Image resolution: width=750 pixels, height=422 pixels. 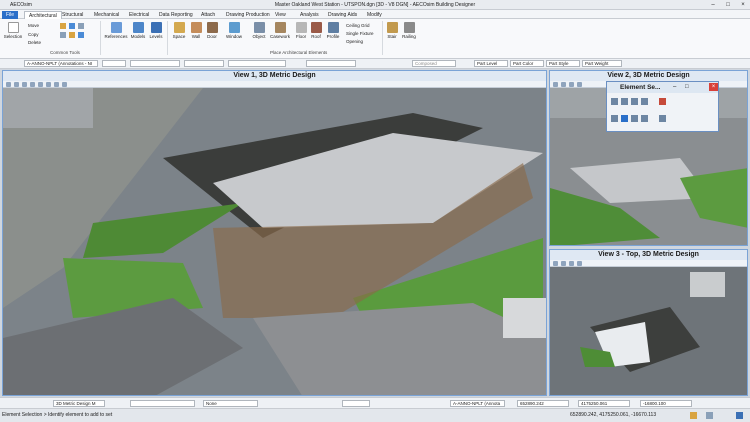 I want to click on tab-drawing-aids: Drawing Aids, so click(x=342, y=15).